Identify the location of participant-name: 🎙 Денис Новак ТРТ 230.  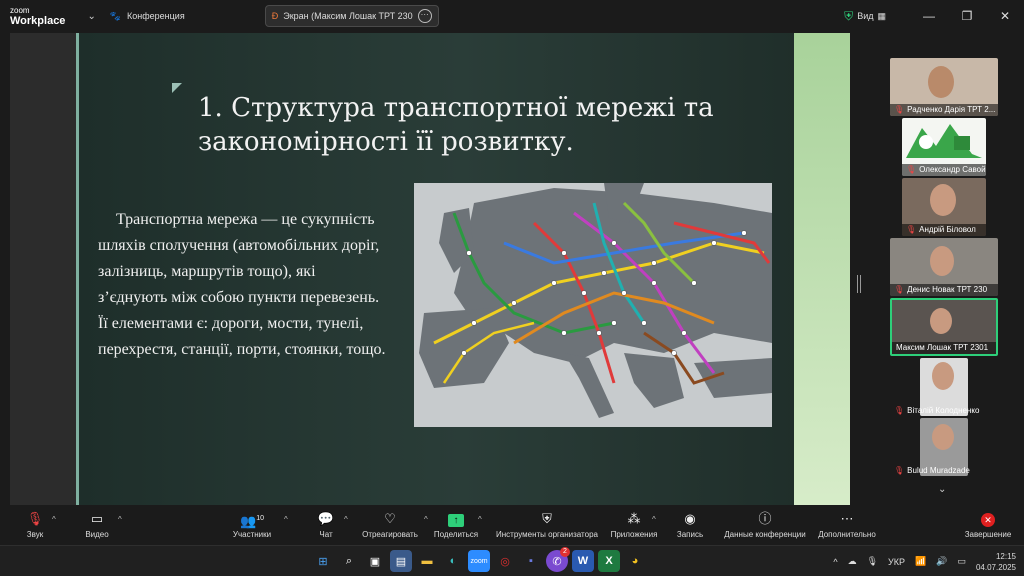
(944, 290).